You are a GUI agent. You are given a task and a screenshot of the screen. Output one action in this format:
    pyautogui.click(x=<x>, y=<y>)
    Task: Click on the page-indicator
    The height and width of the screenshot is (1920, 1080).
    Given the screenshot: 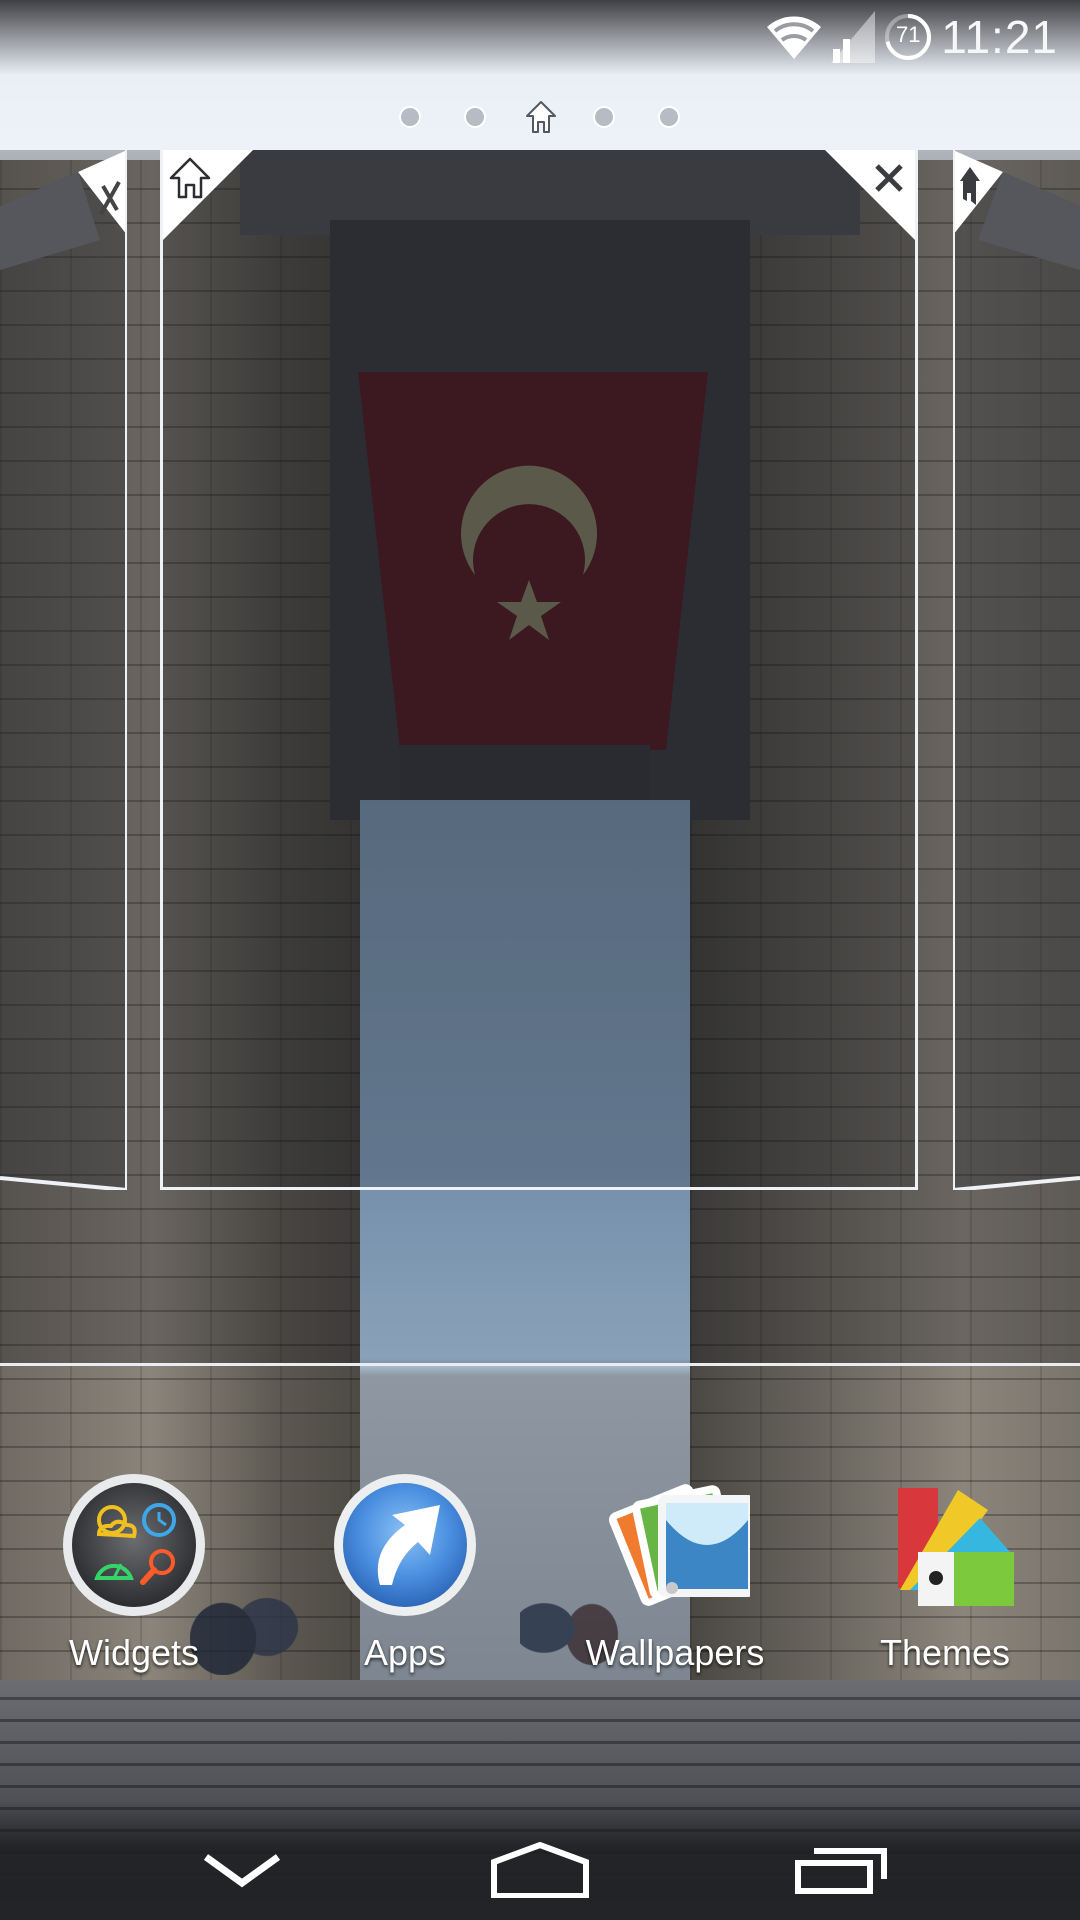 What is the action you would take?
    pyautogui.click(x=545, y=118)
    